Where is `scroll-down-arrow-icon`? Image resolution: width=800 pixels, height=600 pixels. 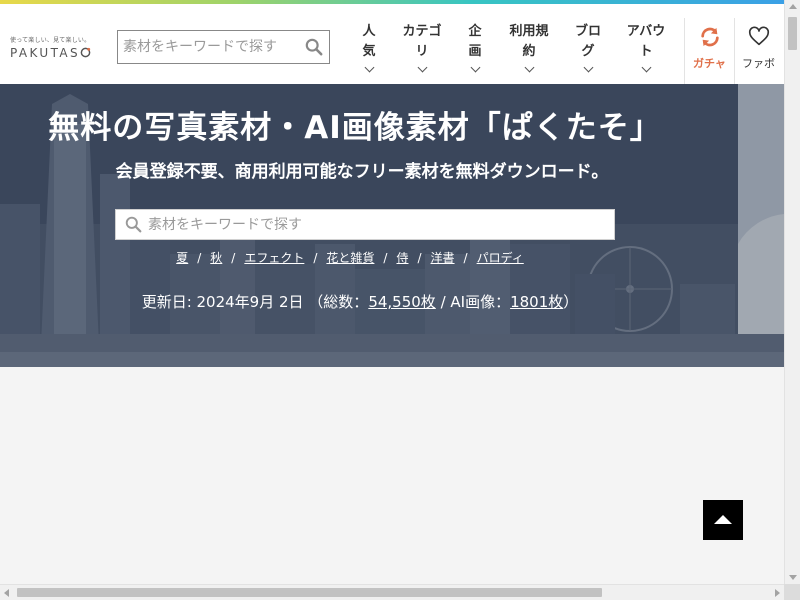
scroll-down-arrow-icon is located at coordinates (793, 577).